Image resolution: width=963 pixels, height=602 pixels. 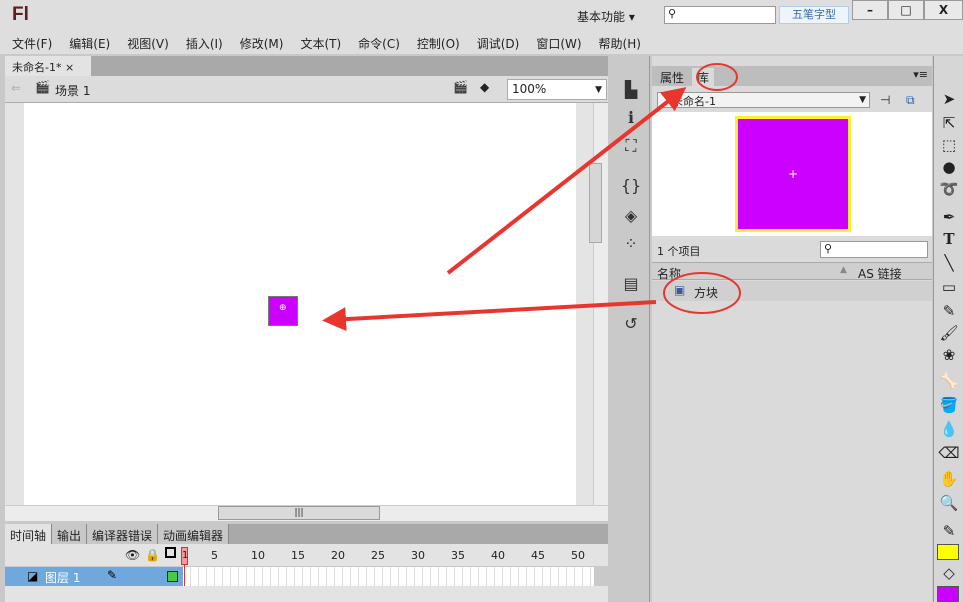 I want to click on frame-number: 25, so click(x=378, y=555).